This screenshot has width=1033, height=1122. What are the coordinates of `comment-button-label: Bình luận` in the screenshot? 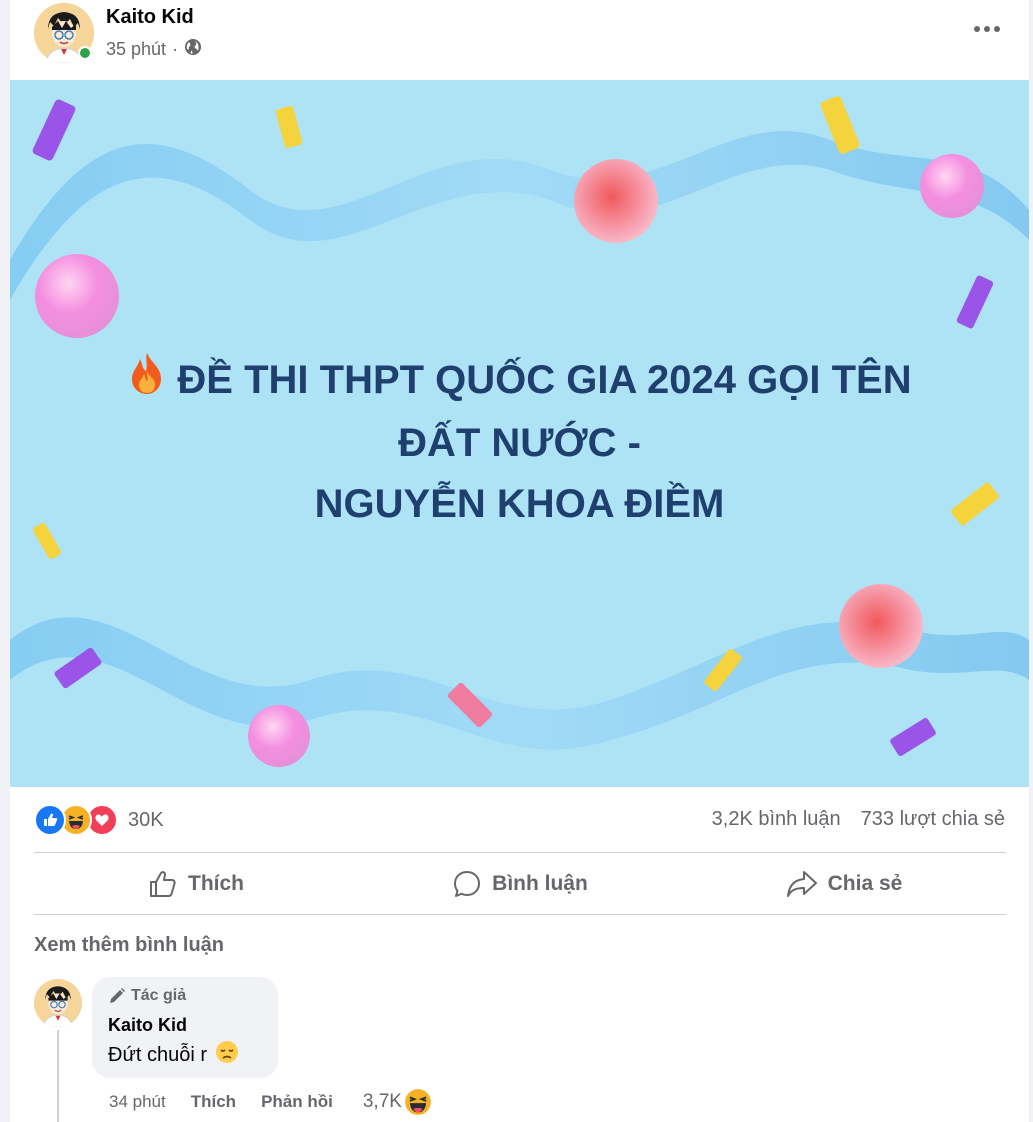 It's located at (540, 883).